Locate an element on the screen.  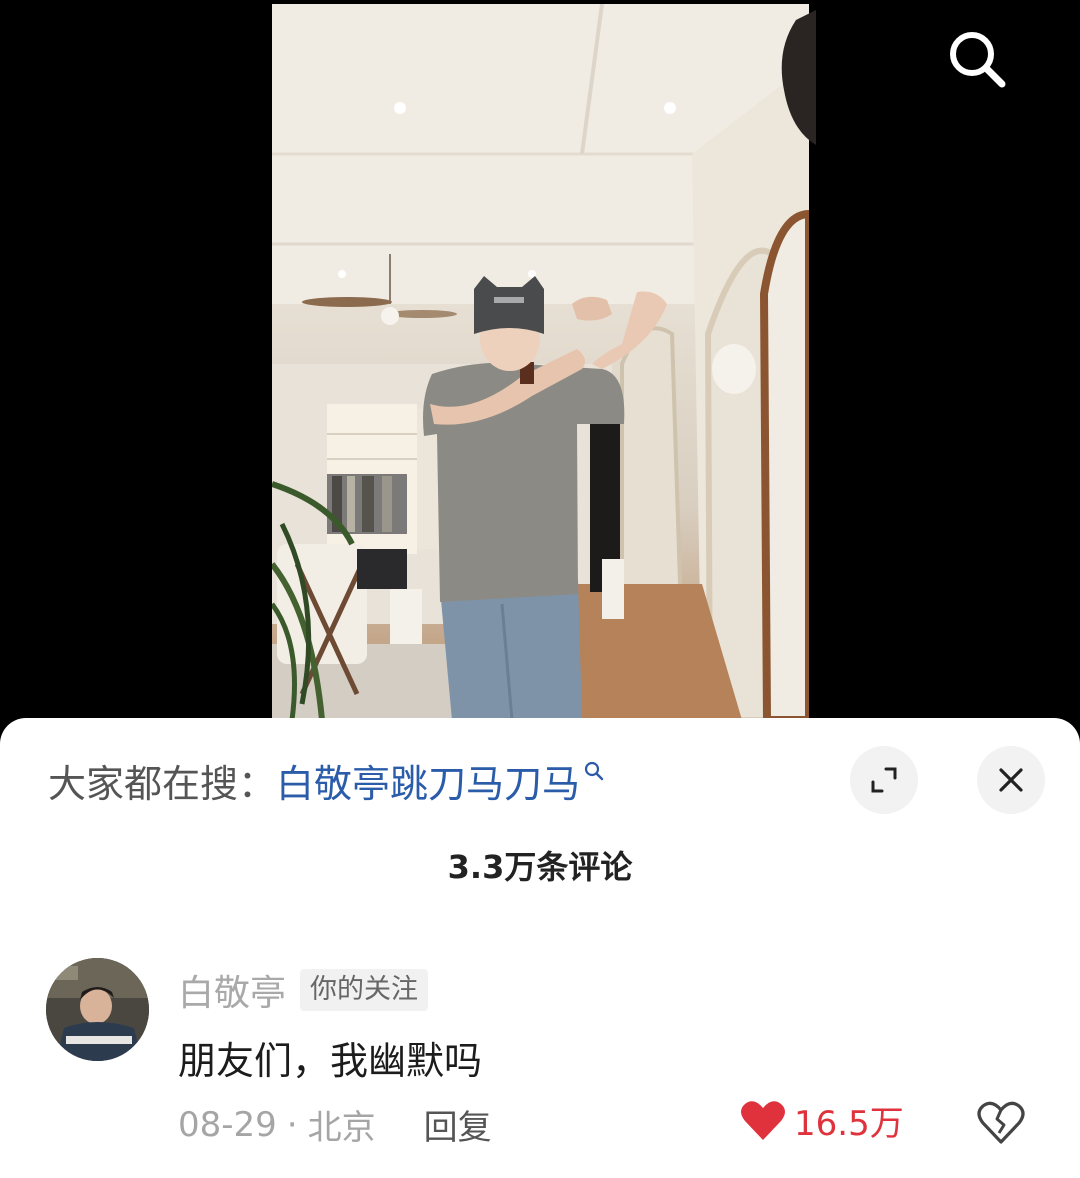
comment-meta: 08-29 · 北京 回复 is located at coordinates (335, 1124).